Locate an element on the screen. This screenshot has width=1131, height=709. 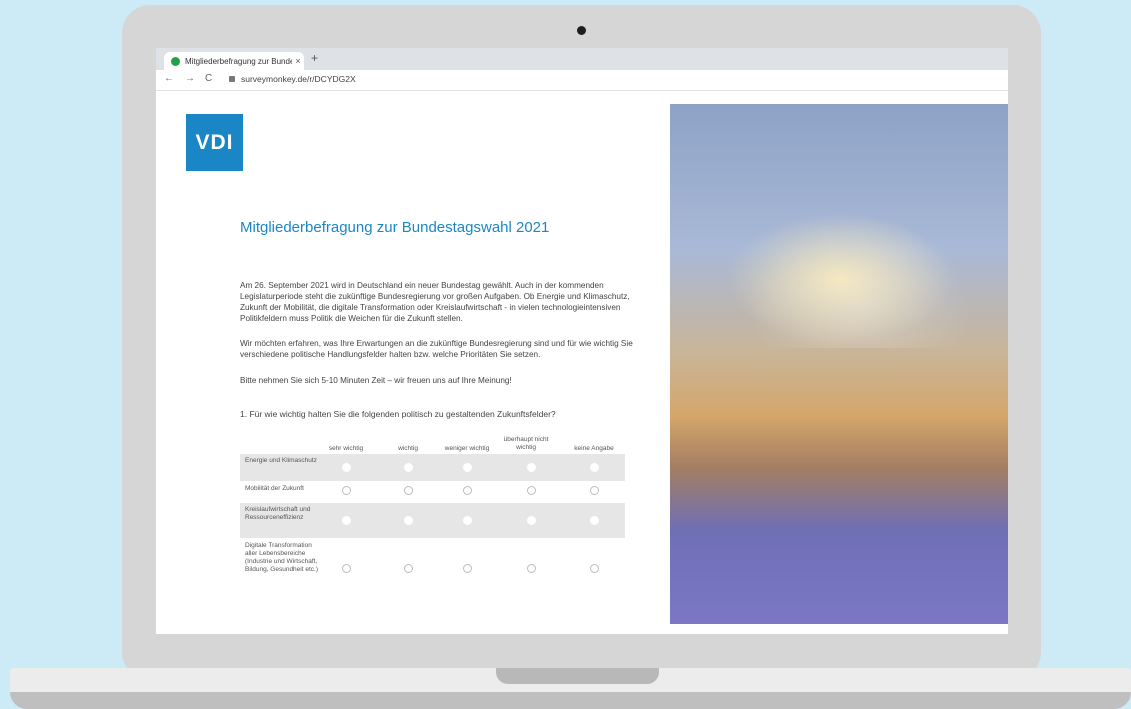
tab-bar: Mitgliederbefragung zur Bundest × + is located at coordinates (582, 59).